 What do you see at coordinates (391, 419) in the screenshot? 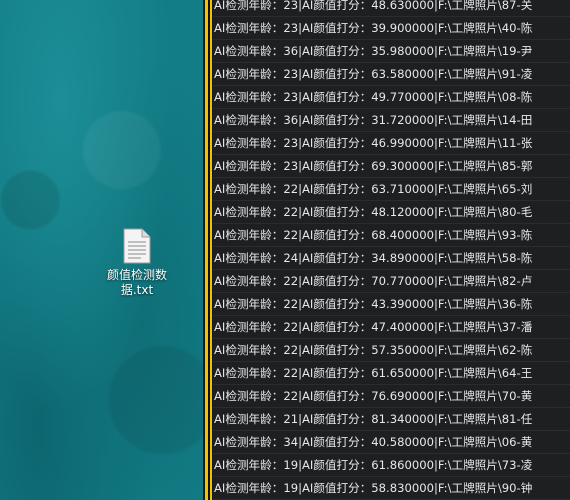
I see `console-line: AI检测年龄：21|AI颜值打分：81.340000|F:\工牌照片\81-任` at bounding box center [391, 419].